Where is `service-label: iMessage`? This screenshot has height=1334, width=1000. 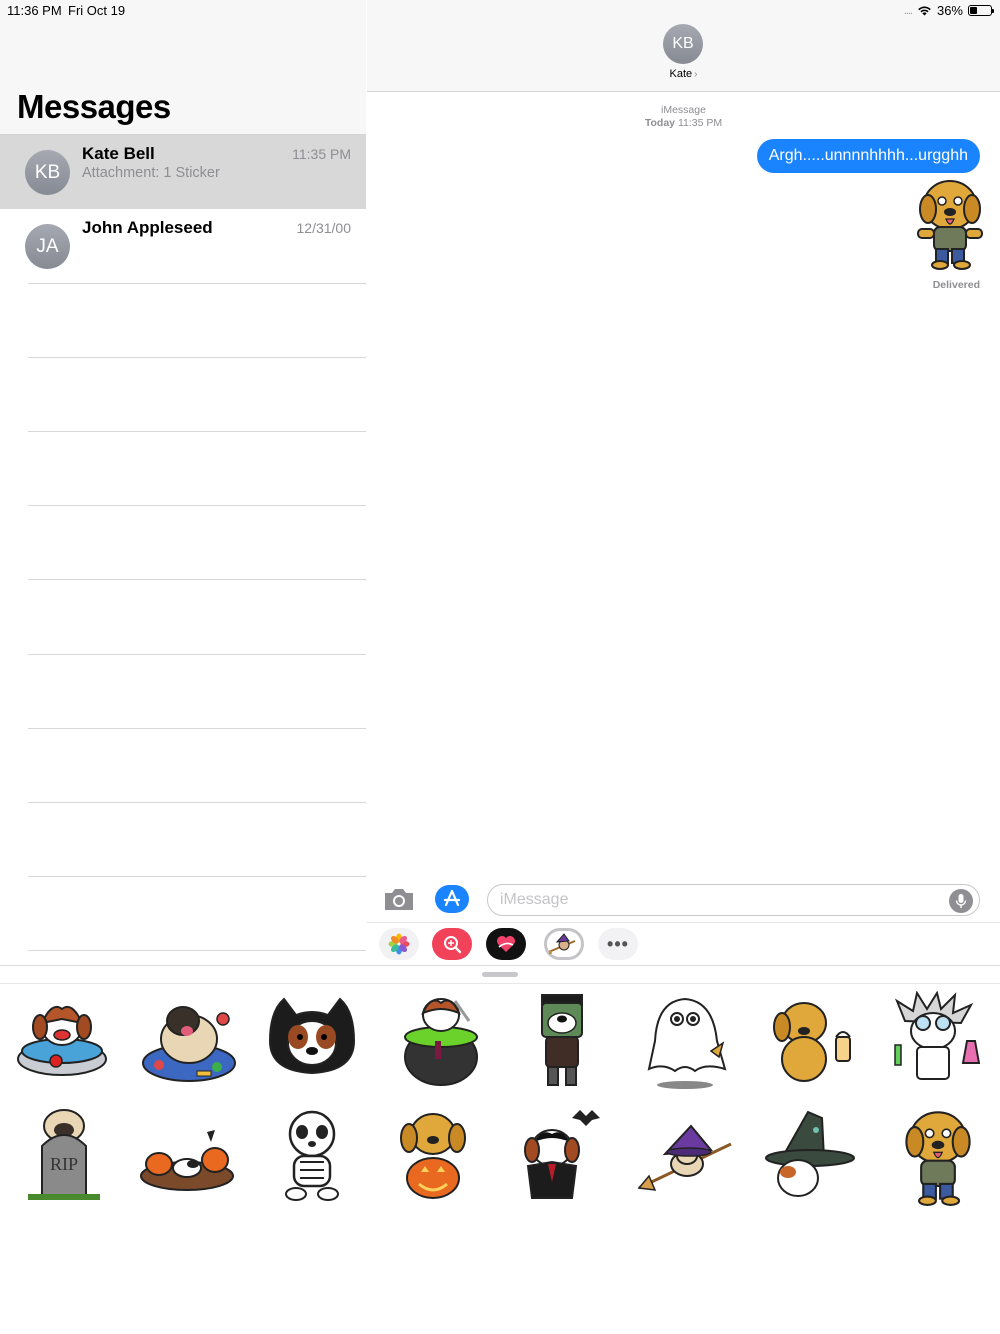 service-label: iMessage is located at coordinates (683, 110).